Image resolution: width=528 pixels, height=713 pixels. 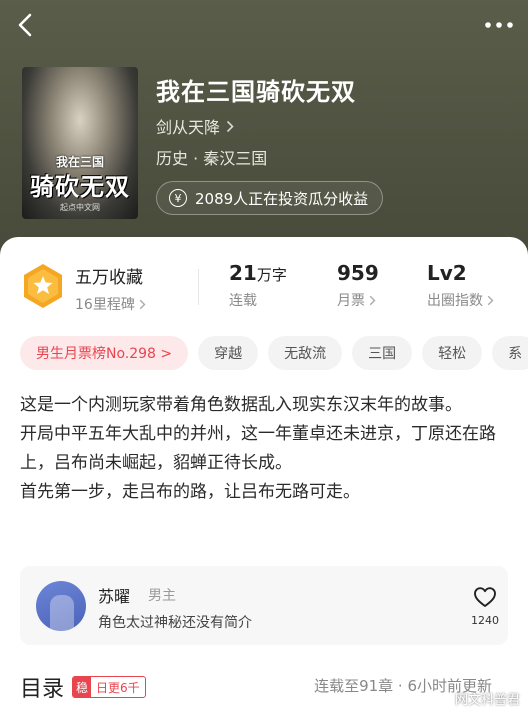 I want to click on monthly-votes-label: 月票, so click(x=351, y=301).